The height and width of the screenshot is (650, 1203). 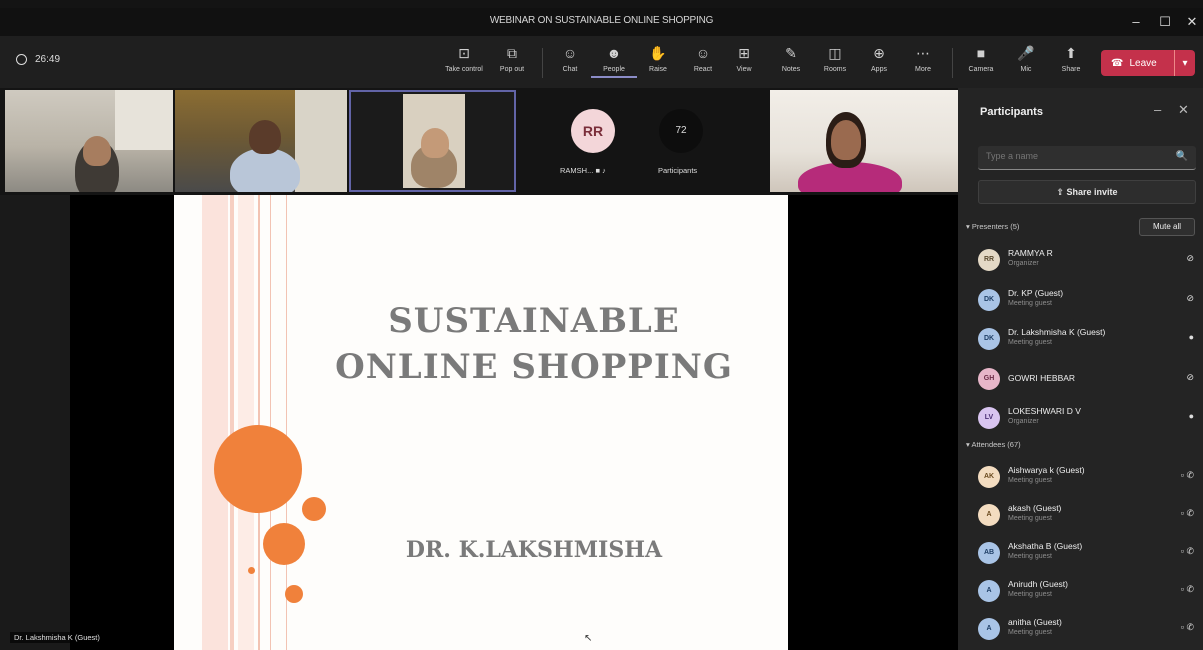 What do you see at coordinates (1157, 109) in the screenshot?
I see `minimize-panel-icon: –` at bounding box center [1157, 109].